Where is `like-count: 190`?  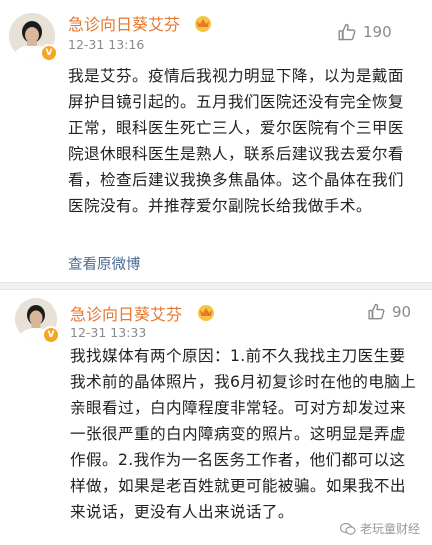
like-count: 190 is located at coordinates (377, 32).